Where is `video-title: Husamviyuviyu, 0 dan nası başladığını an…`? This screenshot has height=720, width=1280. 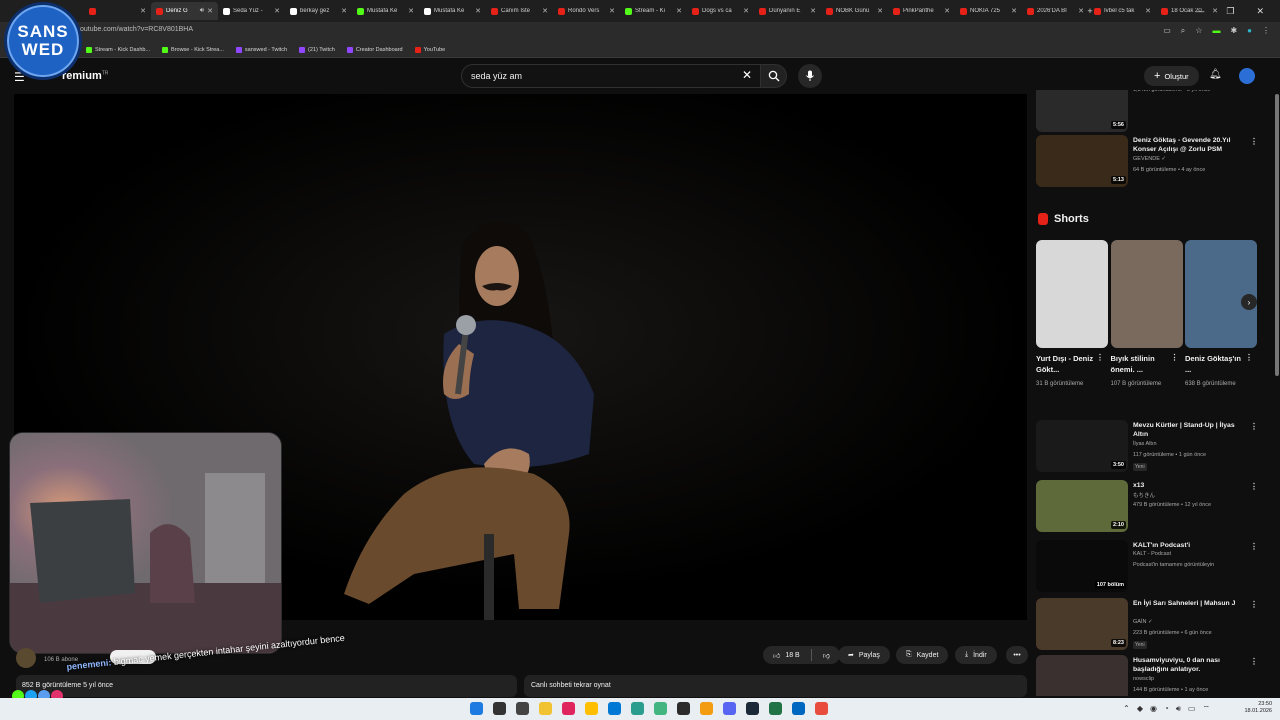 video-title: Husamviyuviyu, 0 dan nası başladığını an… is located at coordinates (1189, 665).